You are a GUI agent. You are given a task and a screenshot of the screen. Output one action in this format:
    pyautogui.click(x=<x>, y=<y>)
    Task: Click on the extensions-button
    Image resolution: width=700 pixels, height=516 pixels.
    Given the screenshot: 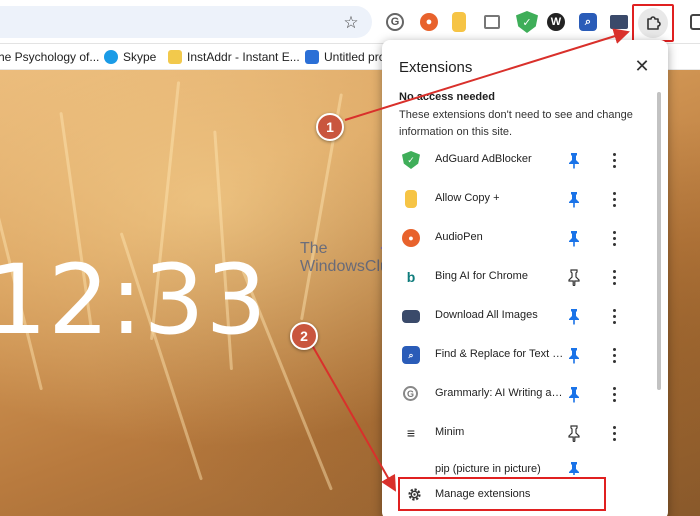 What is the action you would take?
    pyautogui.click(x=653, y=23)
    